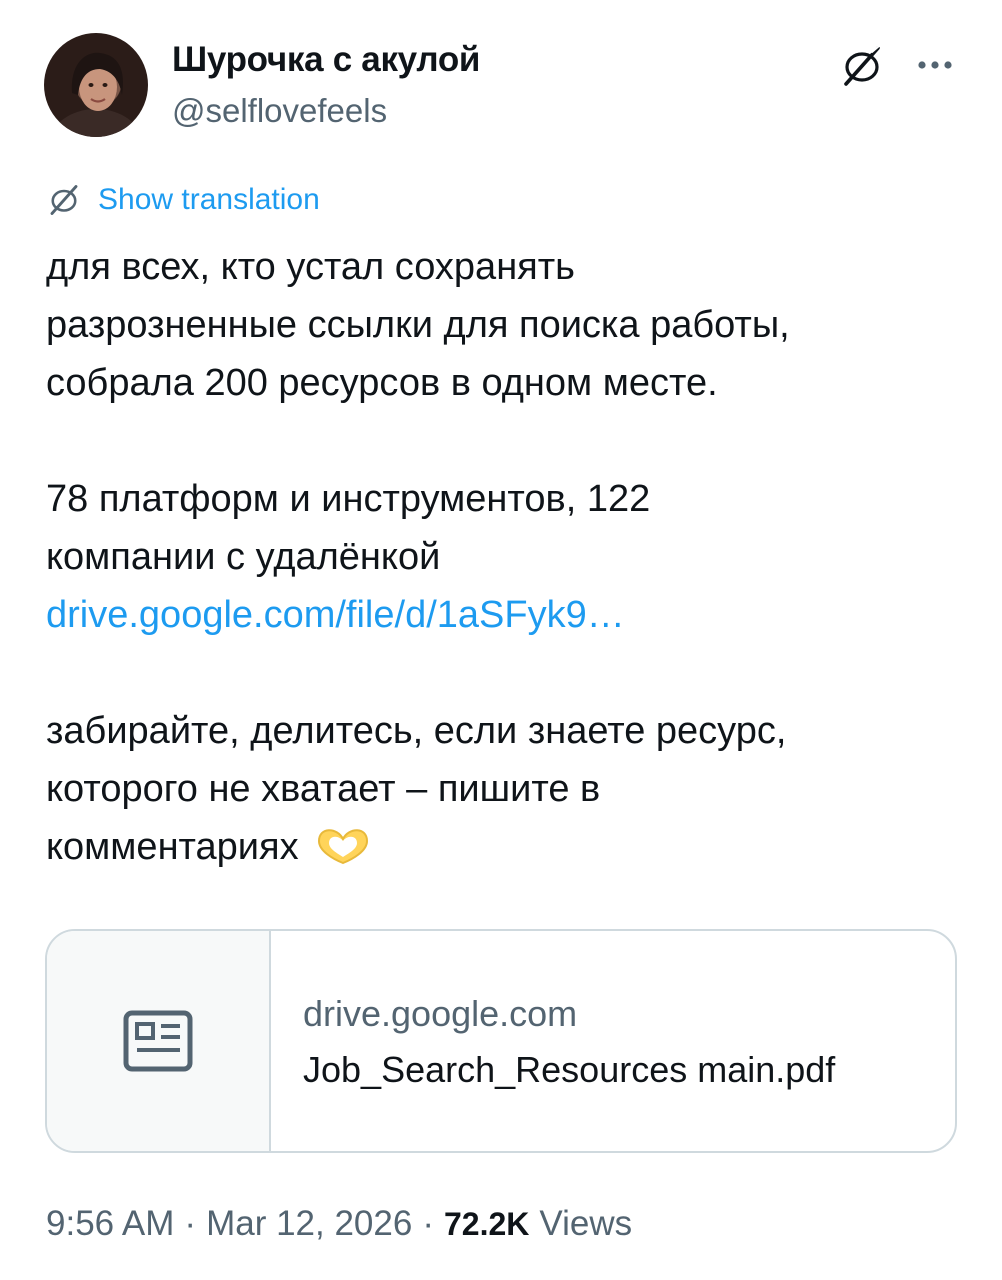 This screenshot has height=1280, width=1002. I want to click on tweet-text-line: компании с удалёнкой, so click(243, 557).